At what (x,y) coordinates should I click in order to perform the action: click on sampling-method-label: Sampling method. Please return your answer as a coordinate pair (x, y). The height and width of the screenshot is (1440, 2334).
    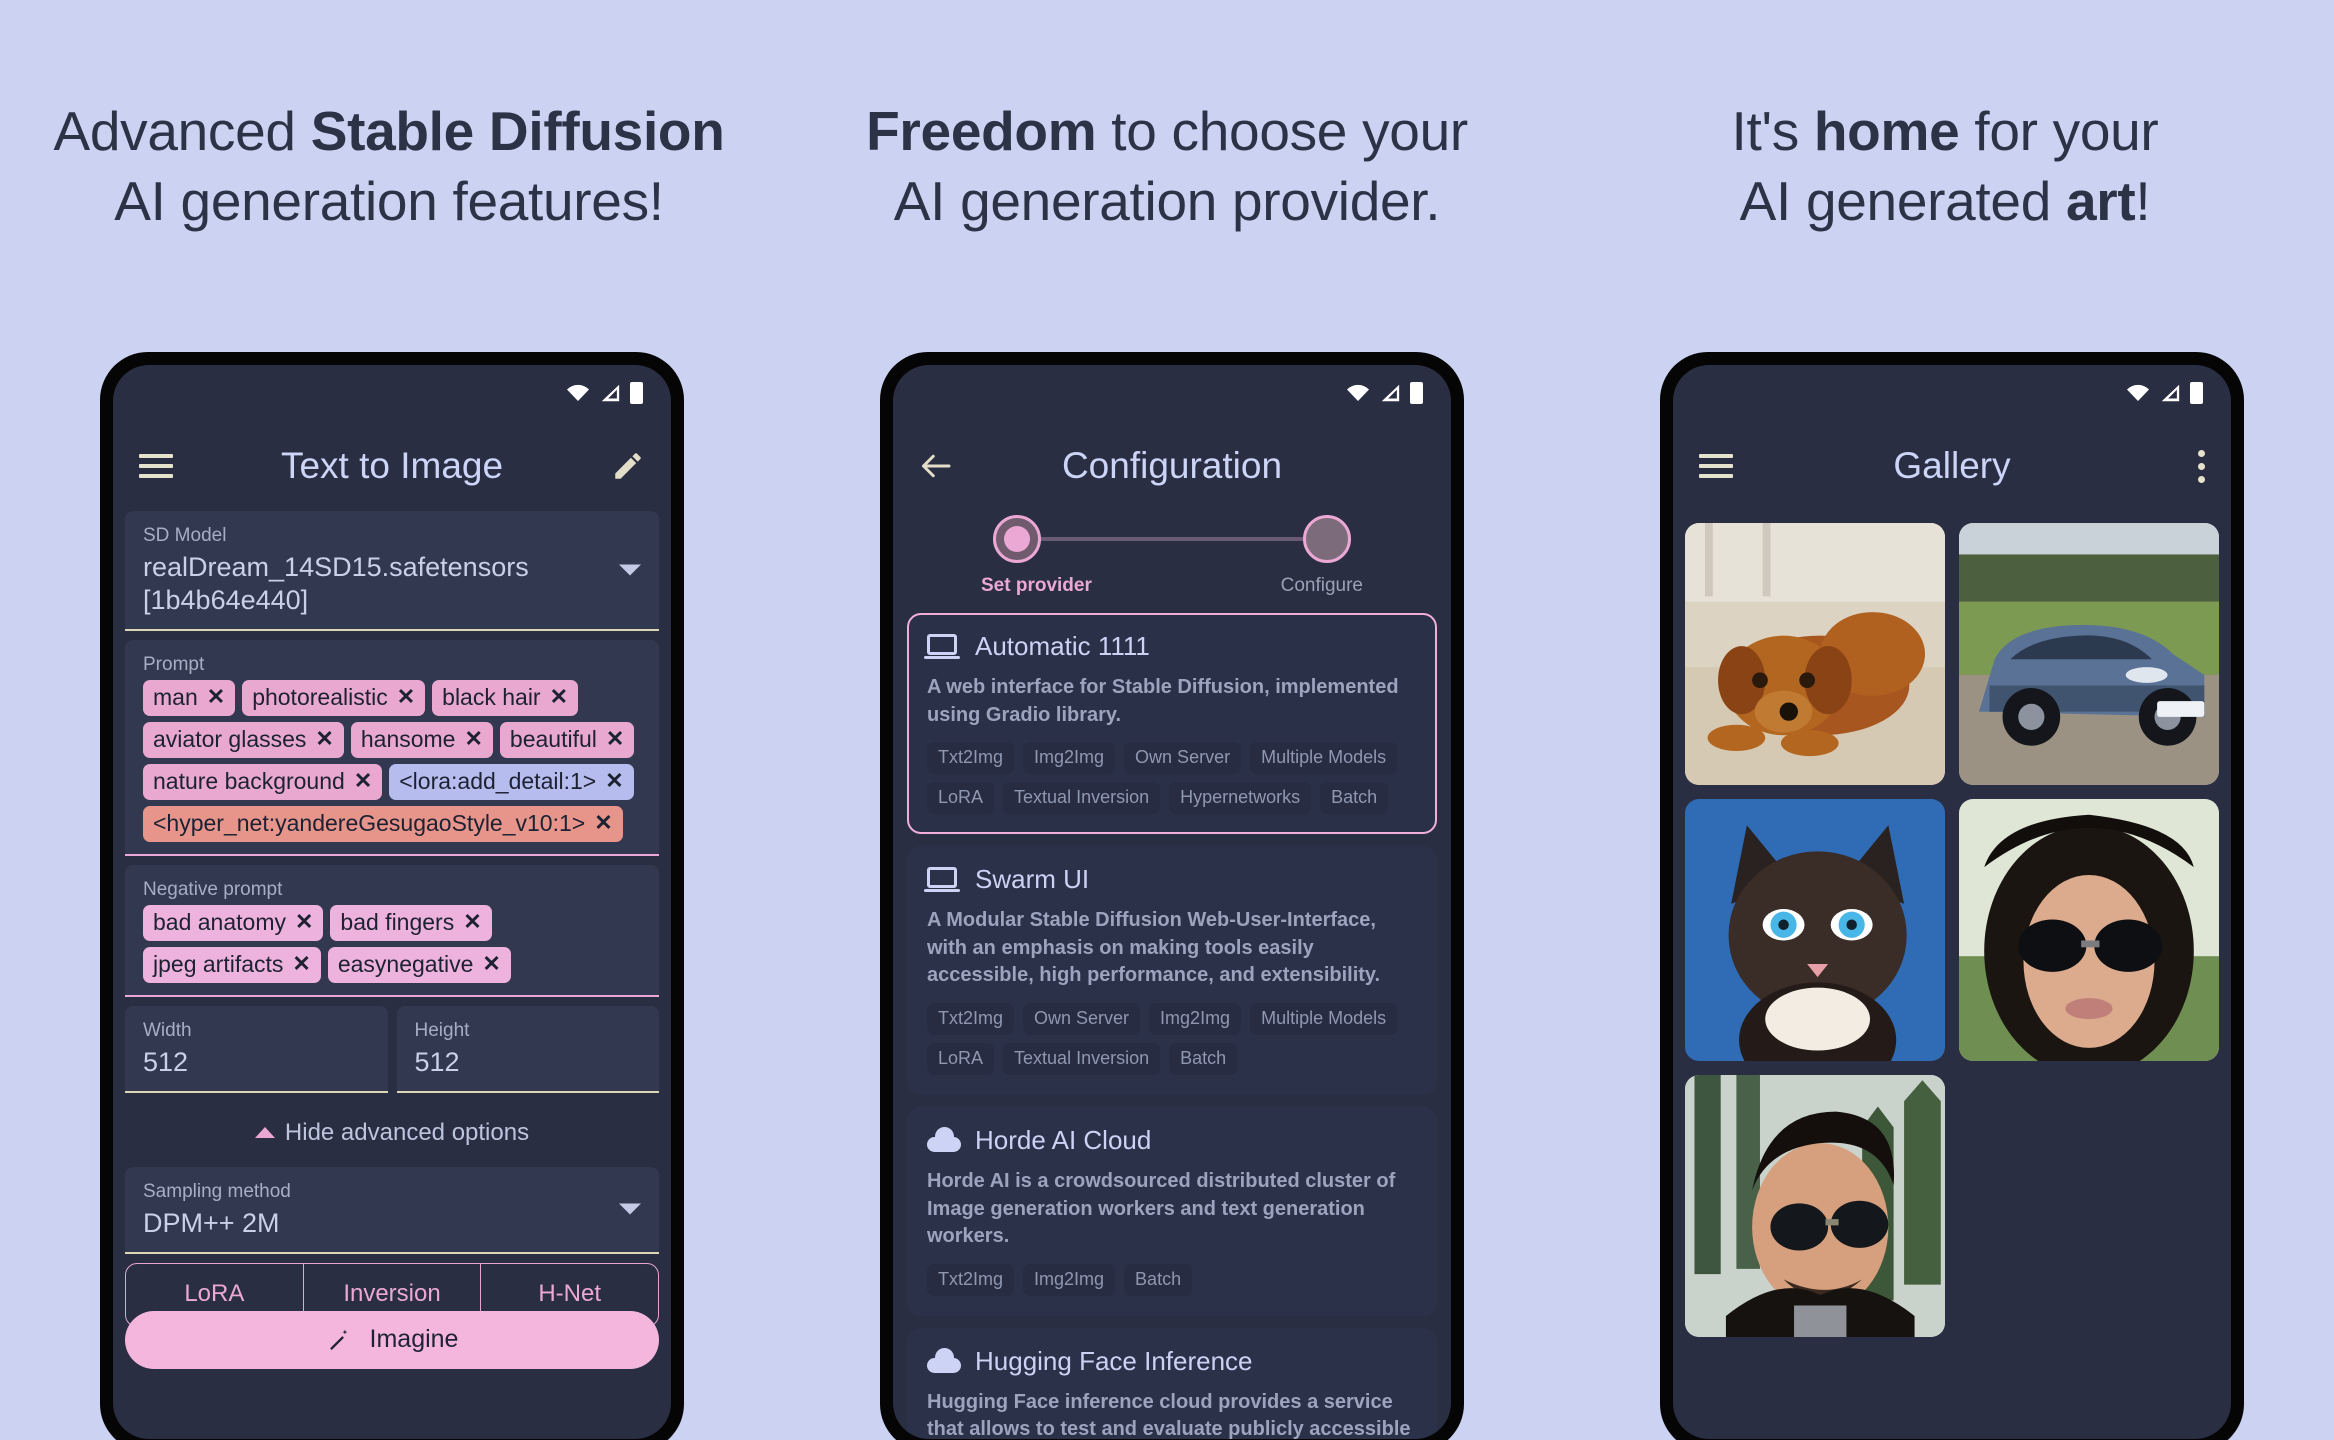
    Looking at the image, I should click on (217, 1191).